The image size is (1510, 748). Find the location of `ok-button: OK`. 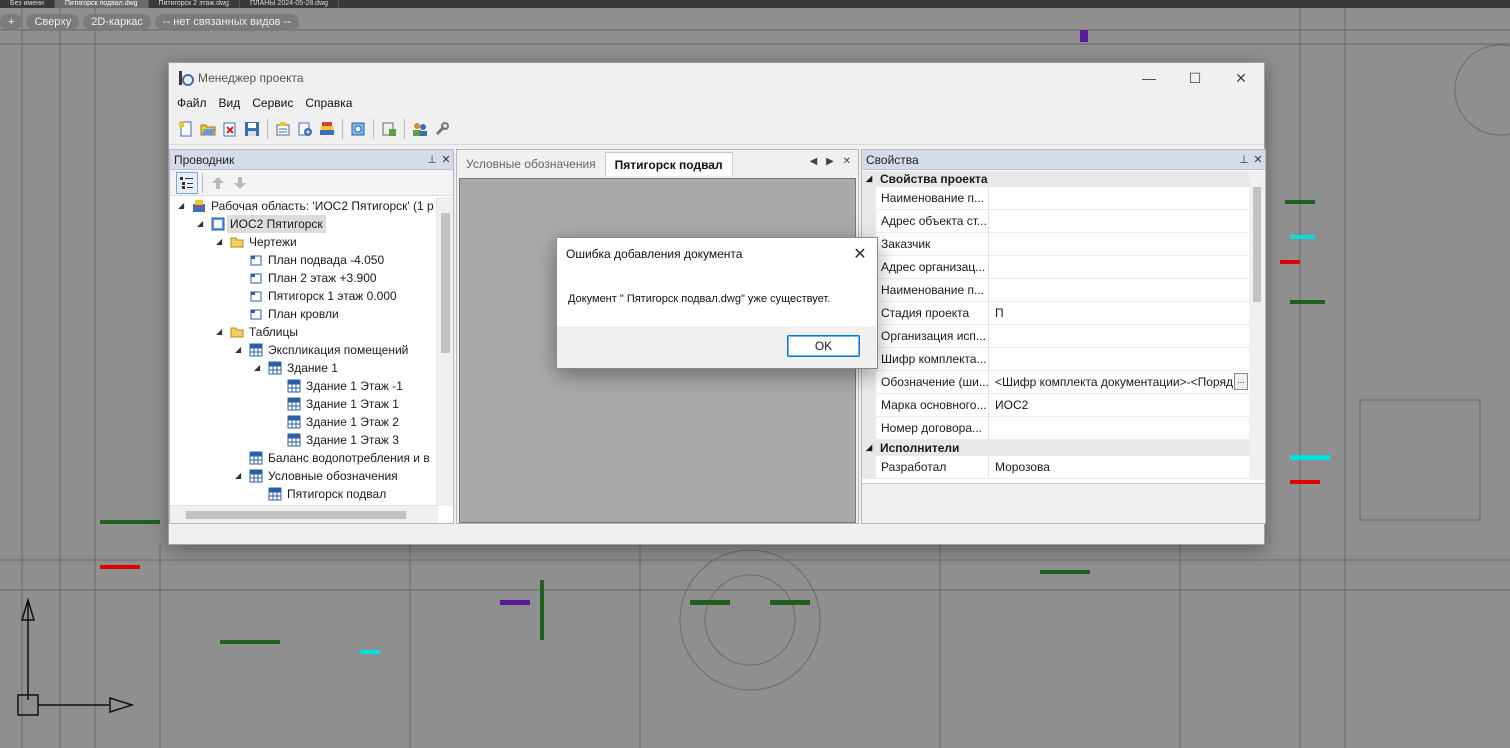

ok-button: OK is located at coordinates (823, 346).